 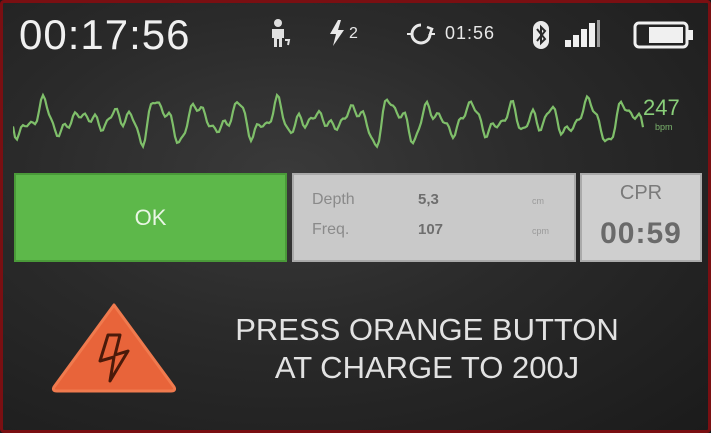 I want to click on person-icon, so click(x=281, y=33).